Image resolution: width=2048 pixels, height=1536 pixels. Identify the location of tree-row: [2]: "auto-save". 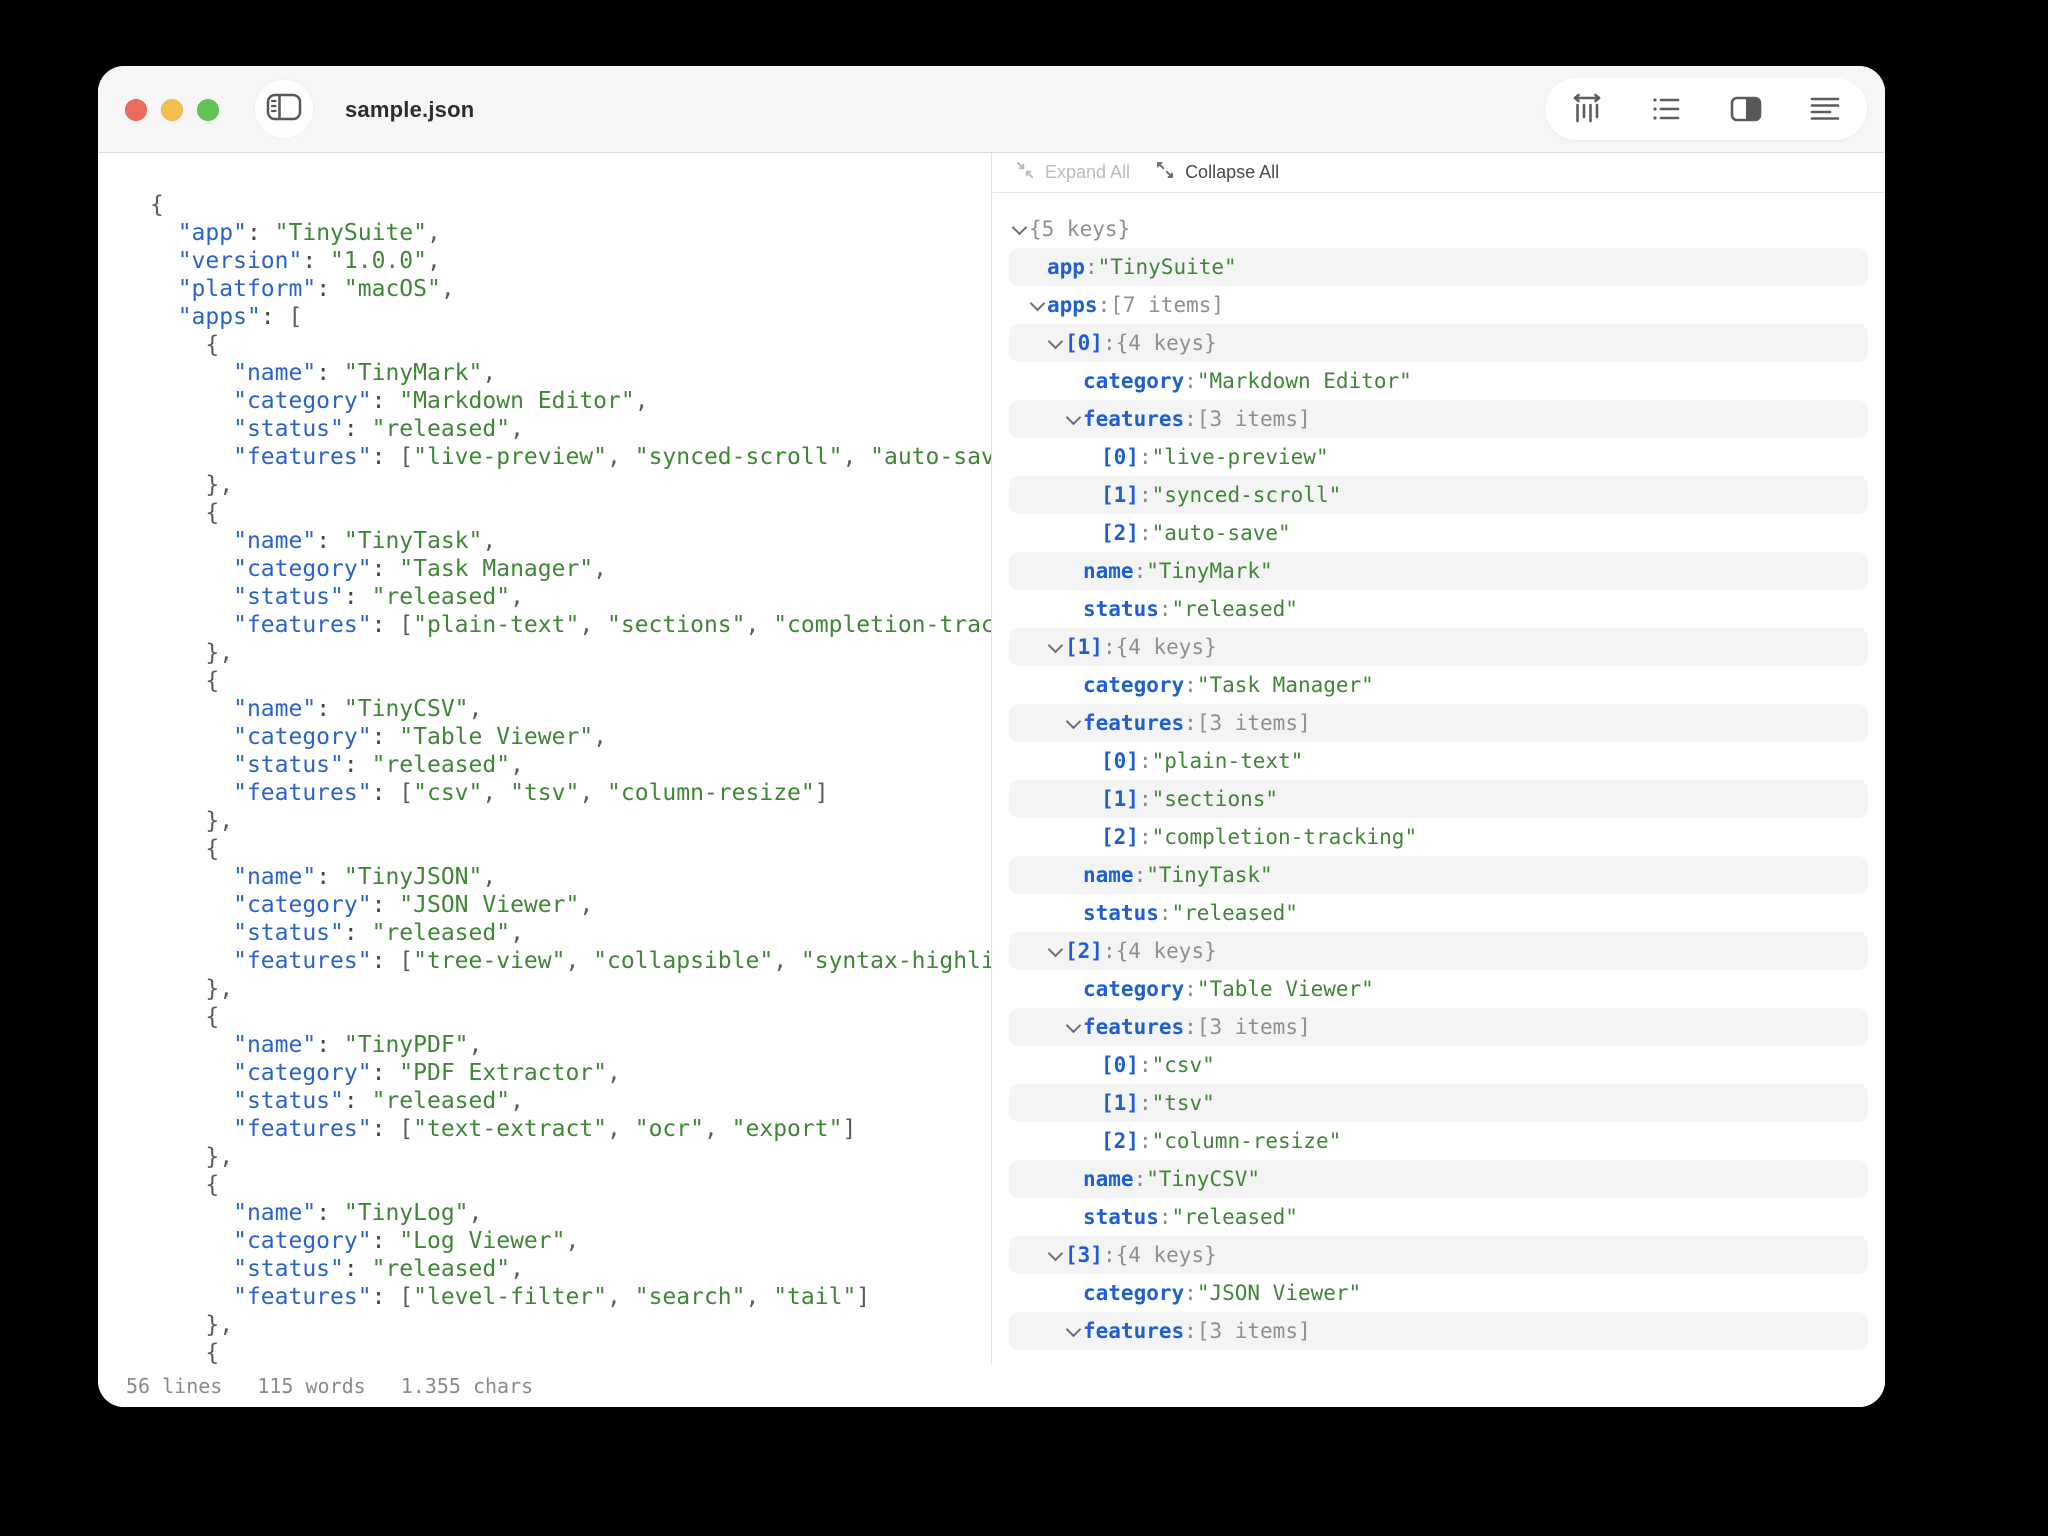
(1438, 533).